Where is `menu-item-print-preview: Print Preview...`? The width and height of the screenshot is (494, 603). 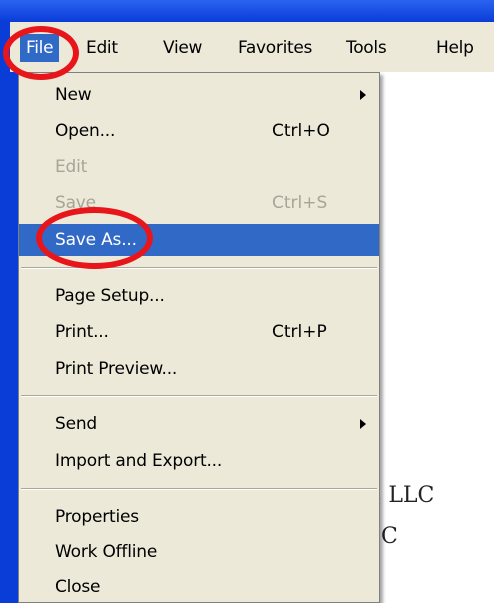 menu-item-print-preview: Print Preview... is located at coordinates (199, 369).